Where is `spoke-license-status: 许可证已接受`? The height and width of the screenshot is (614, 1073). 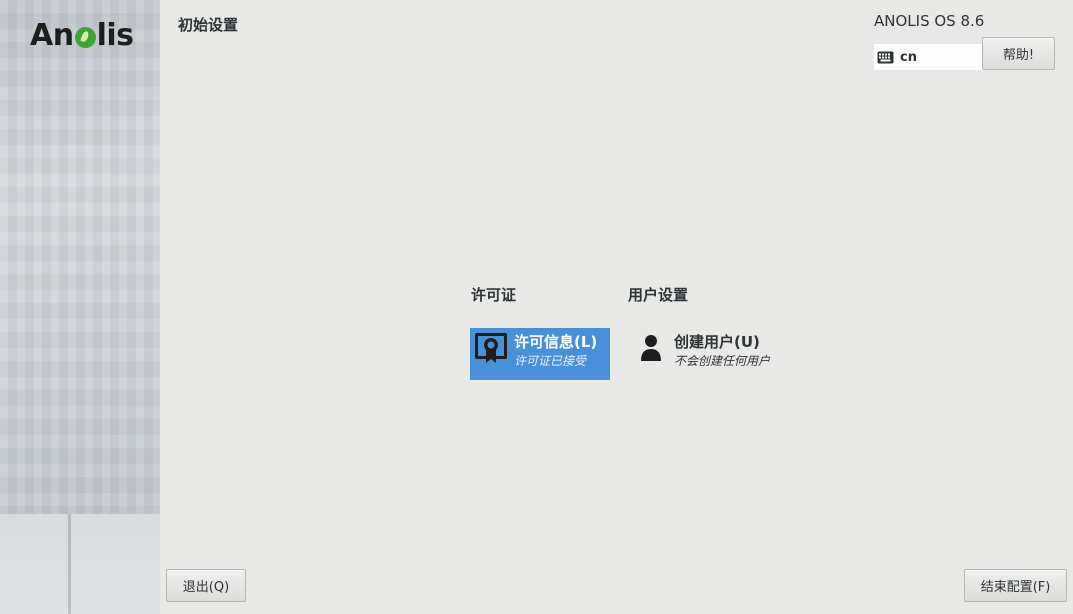
spoke-license-status: 许可证已接受 is located at coordinates (550, 361).